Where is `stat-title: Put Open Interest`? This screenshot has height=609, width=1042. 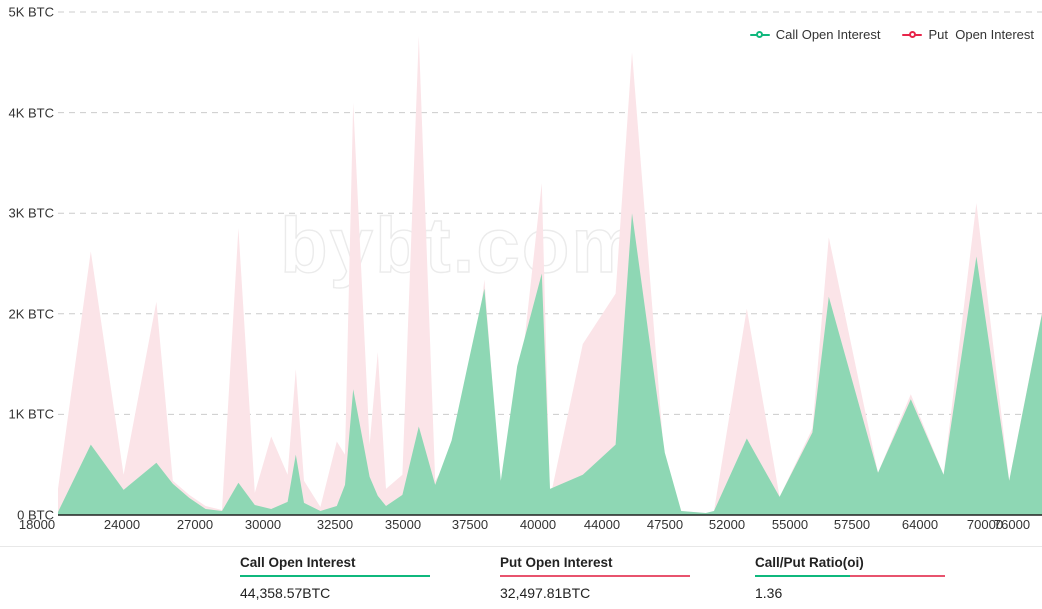
stat-title: Put Open Interest is located at coordinates (556, 562).